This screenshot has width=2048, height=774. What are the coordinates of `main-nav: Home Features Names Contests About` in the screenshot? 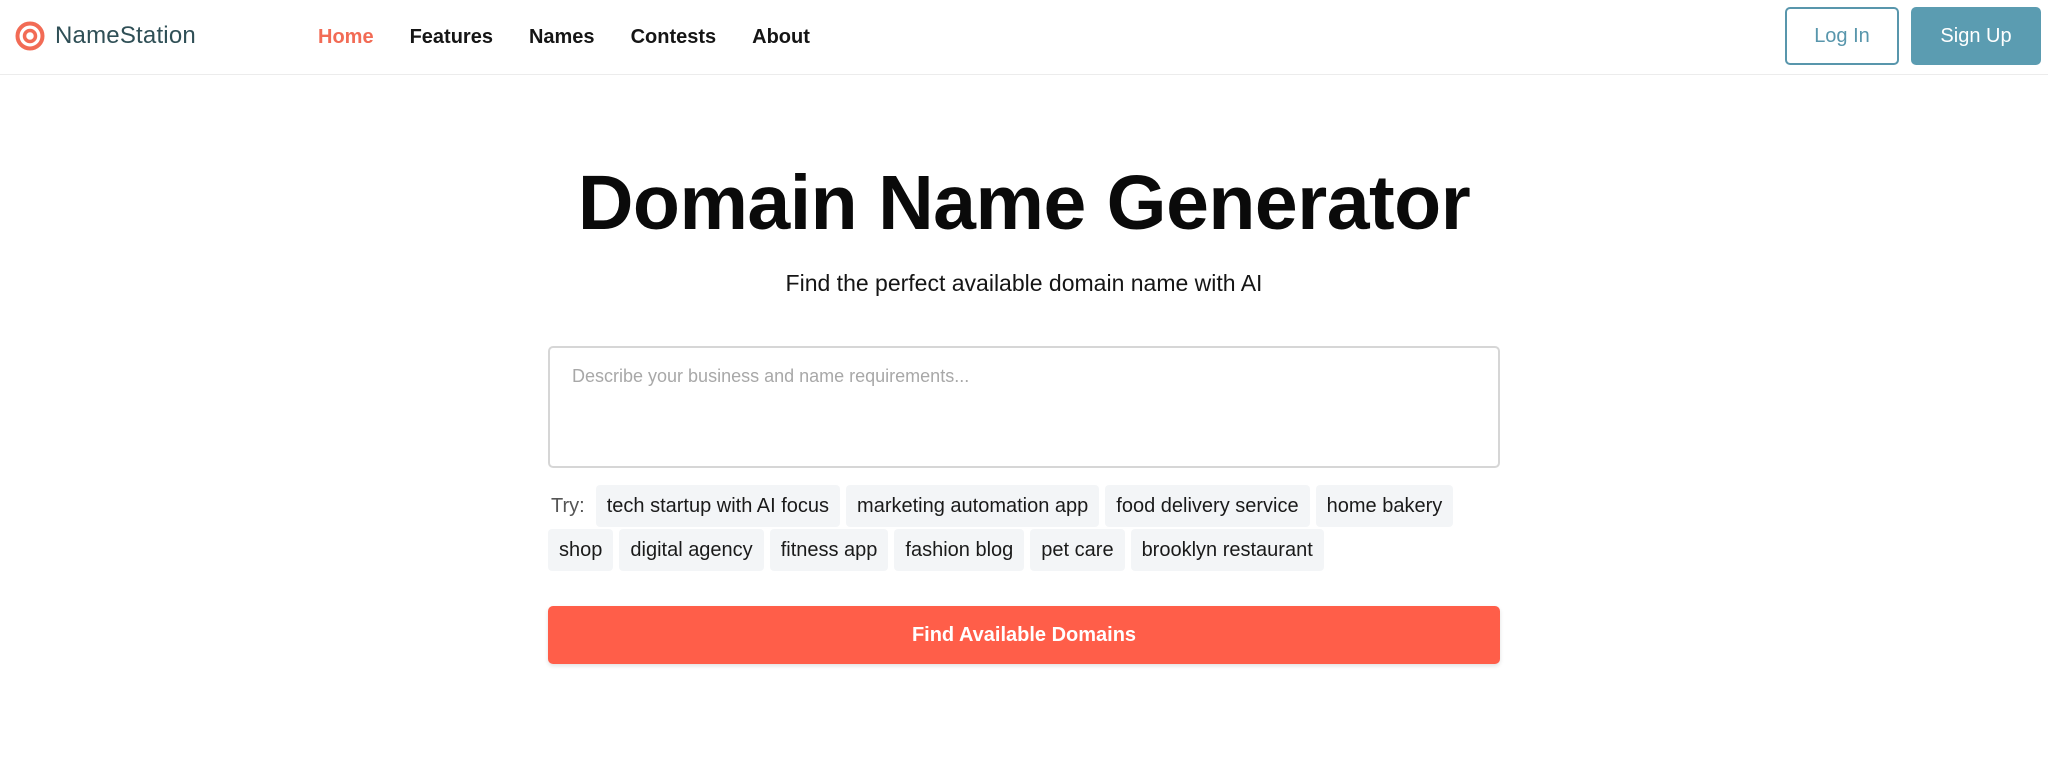 It's located at (582, 37).